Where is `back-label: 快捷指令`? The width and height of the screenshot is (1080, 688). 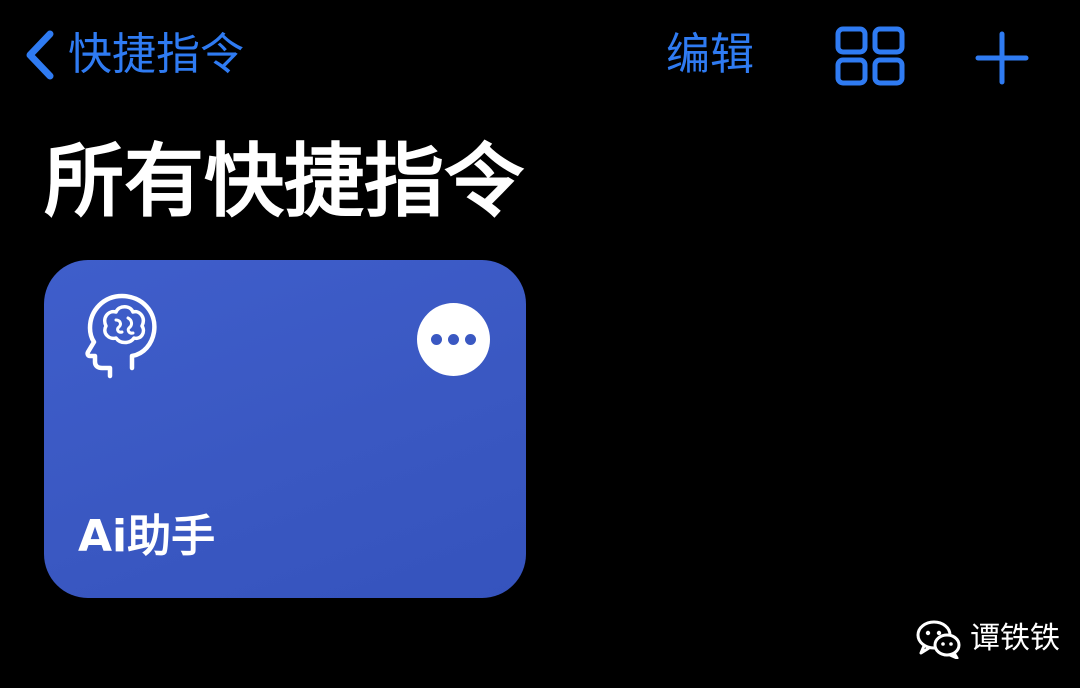
back-label: 快捷指令 is located at coordinates (156, 54).